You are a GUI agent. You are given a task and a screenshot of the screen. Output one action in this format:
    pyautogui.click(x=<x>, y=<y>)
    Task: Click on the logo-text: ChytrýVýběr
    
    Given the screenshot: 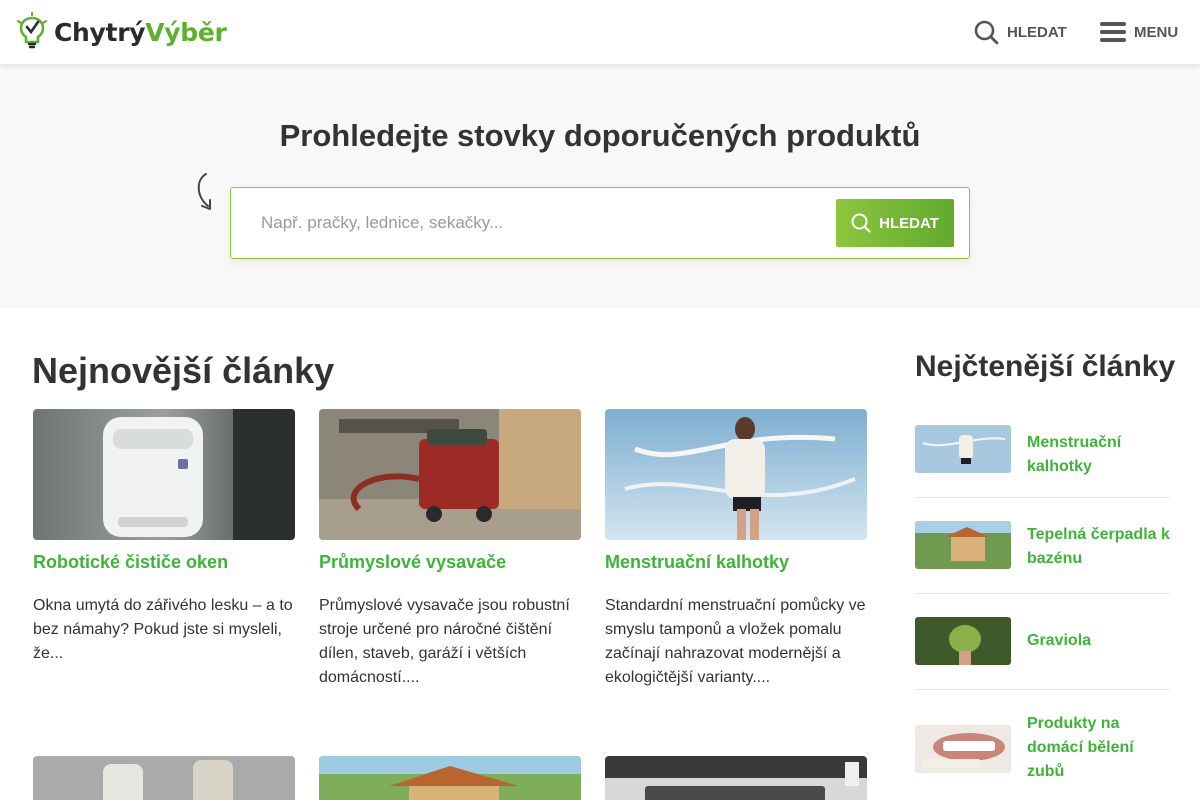 What is the action you would take?
    pyautogui.click(x=140, y=32)
    